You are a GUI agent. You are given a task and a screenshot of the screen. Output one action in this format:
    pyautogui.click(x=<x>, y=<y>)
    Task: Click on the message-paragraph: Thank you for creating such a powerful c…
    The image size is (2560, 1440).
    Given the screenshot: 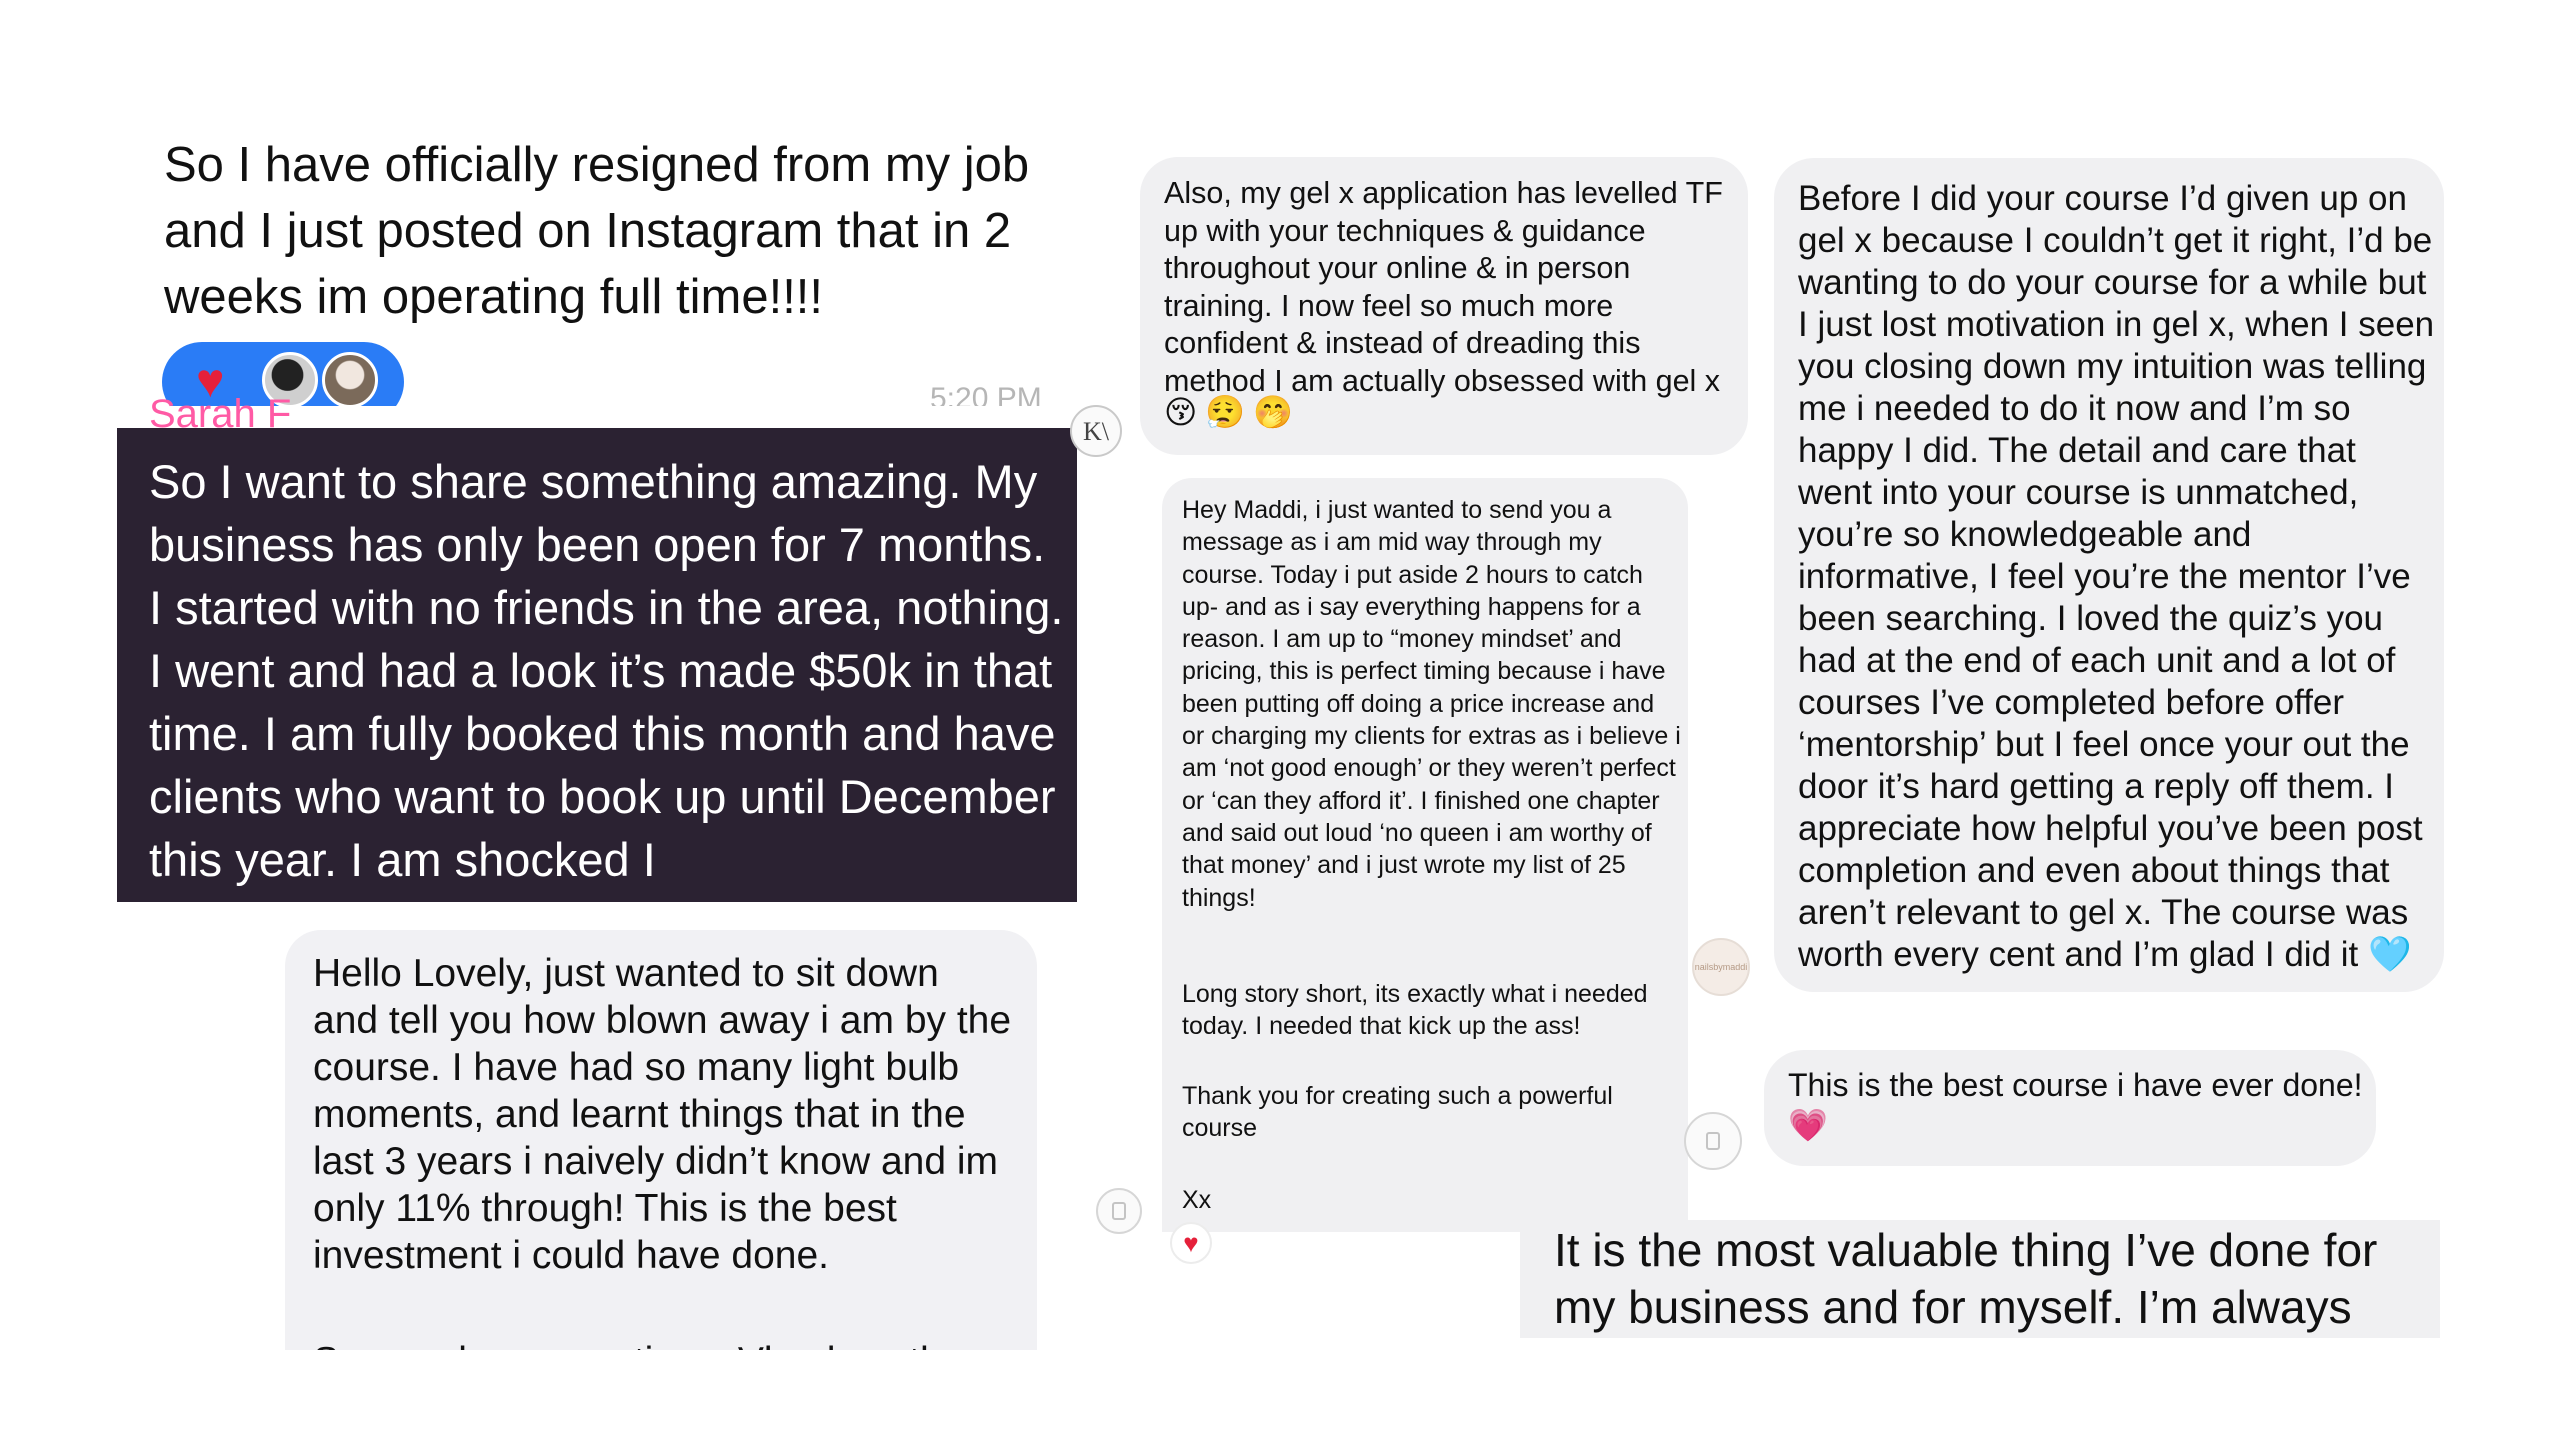 What is the action you would take?
    pyautogui.click(x=1397, y=1112)
    